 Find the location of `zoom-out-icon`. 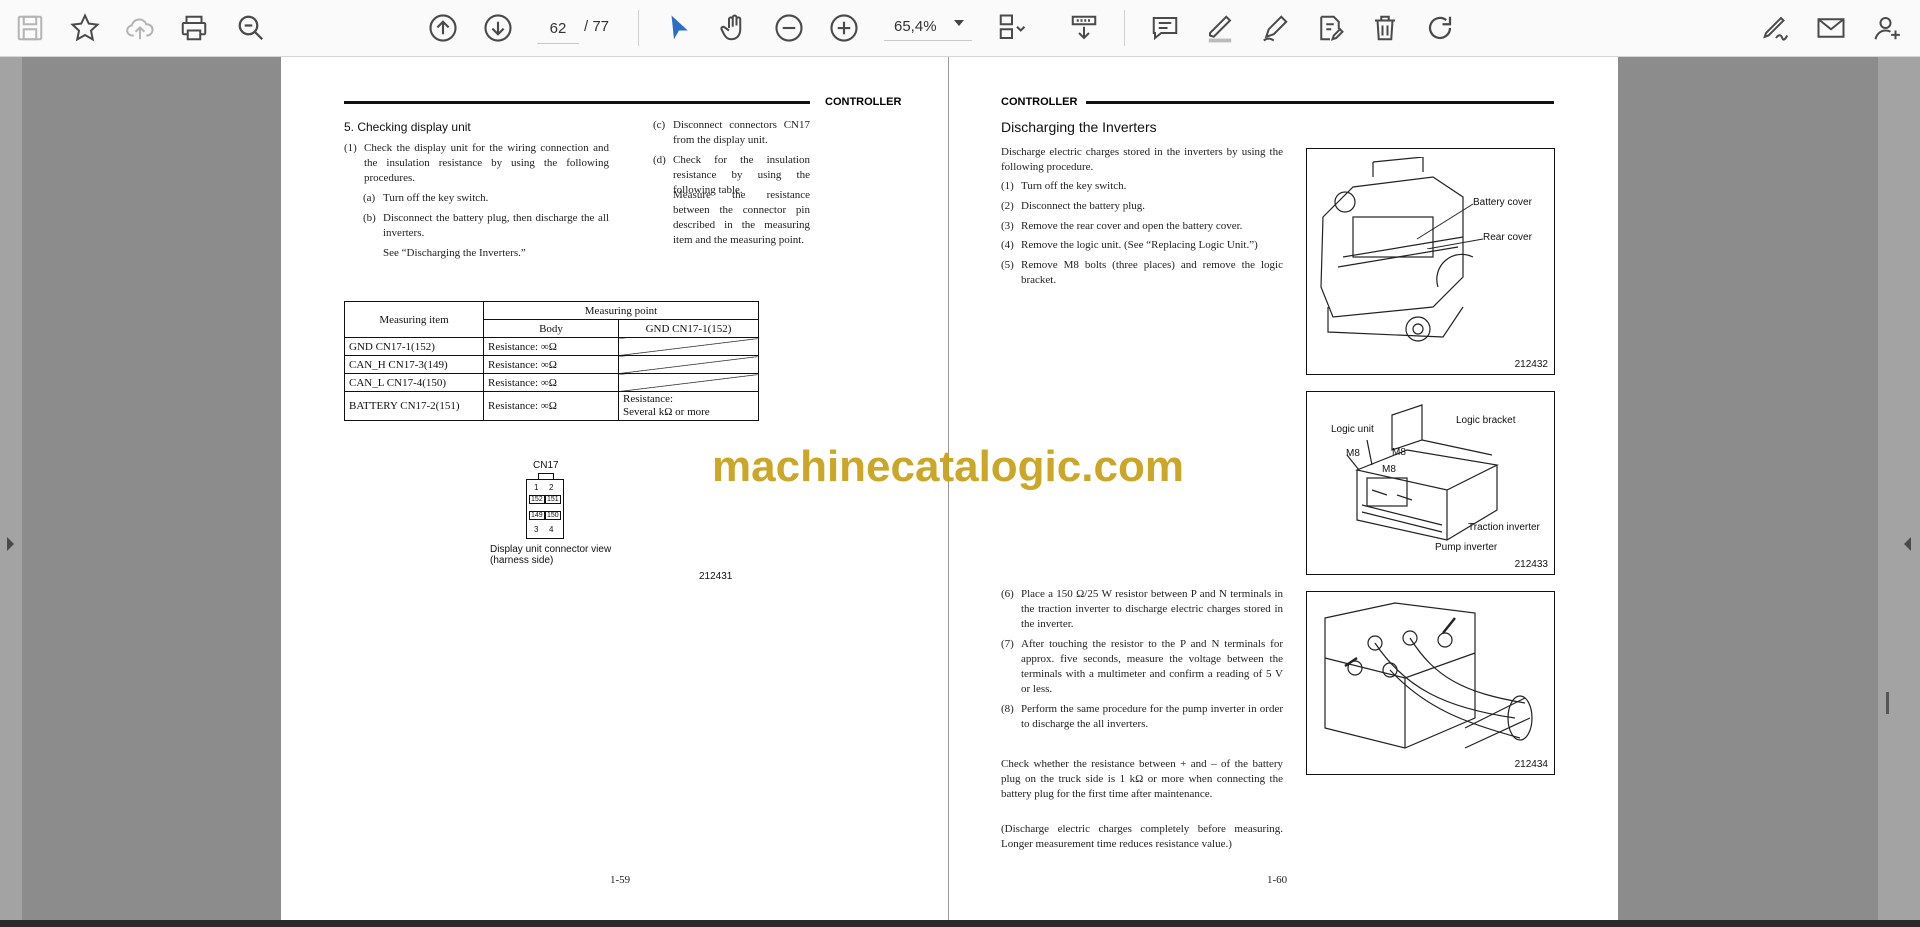

zoom-out-icon is located at coordinates (789, 28).